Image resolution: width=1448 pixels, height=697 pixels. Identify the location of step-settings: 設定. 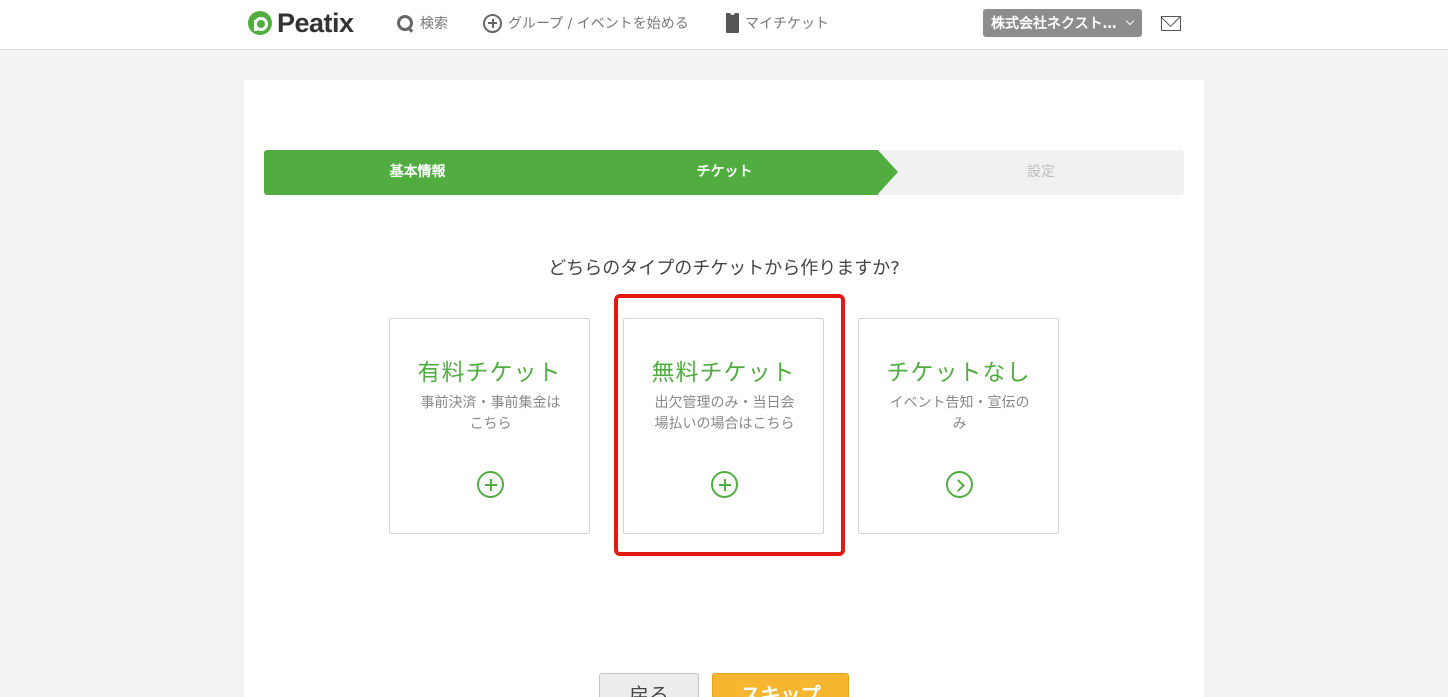
(1041, 172).